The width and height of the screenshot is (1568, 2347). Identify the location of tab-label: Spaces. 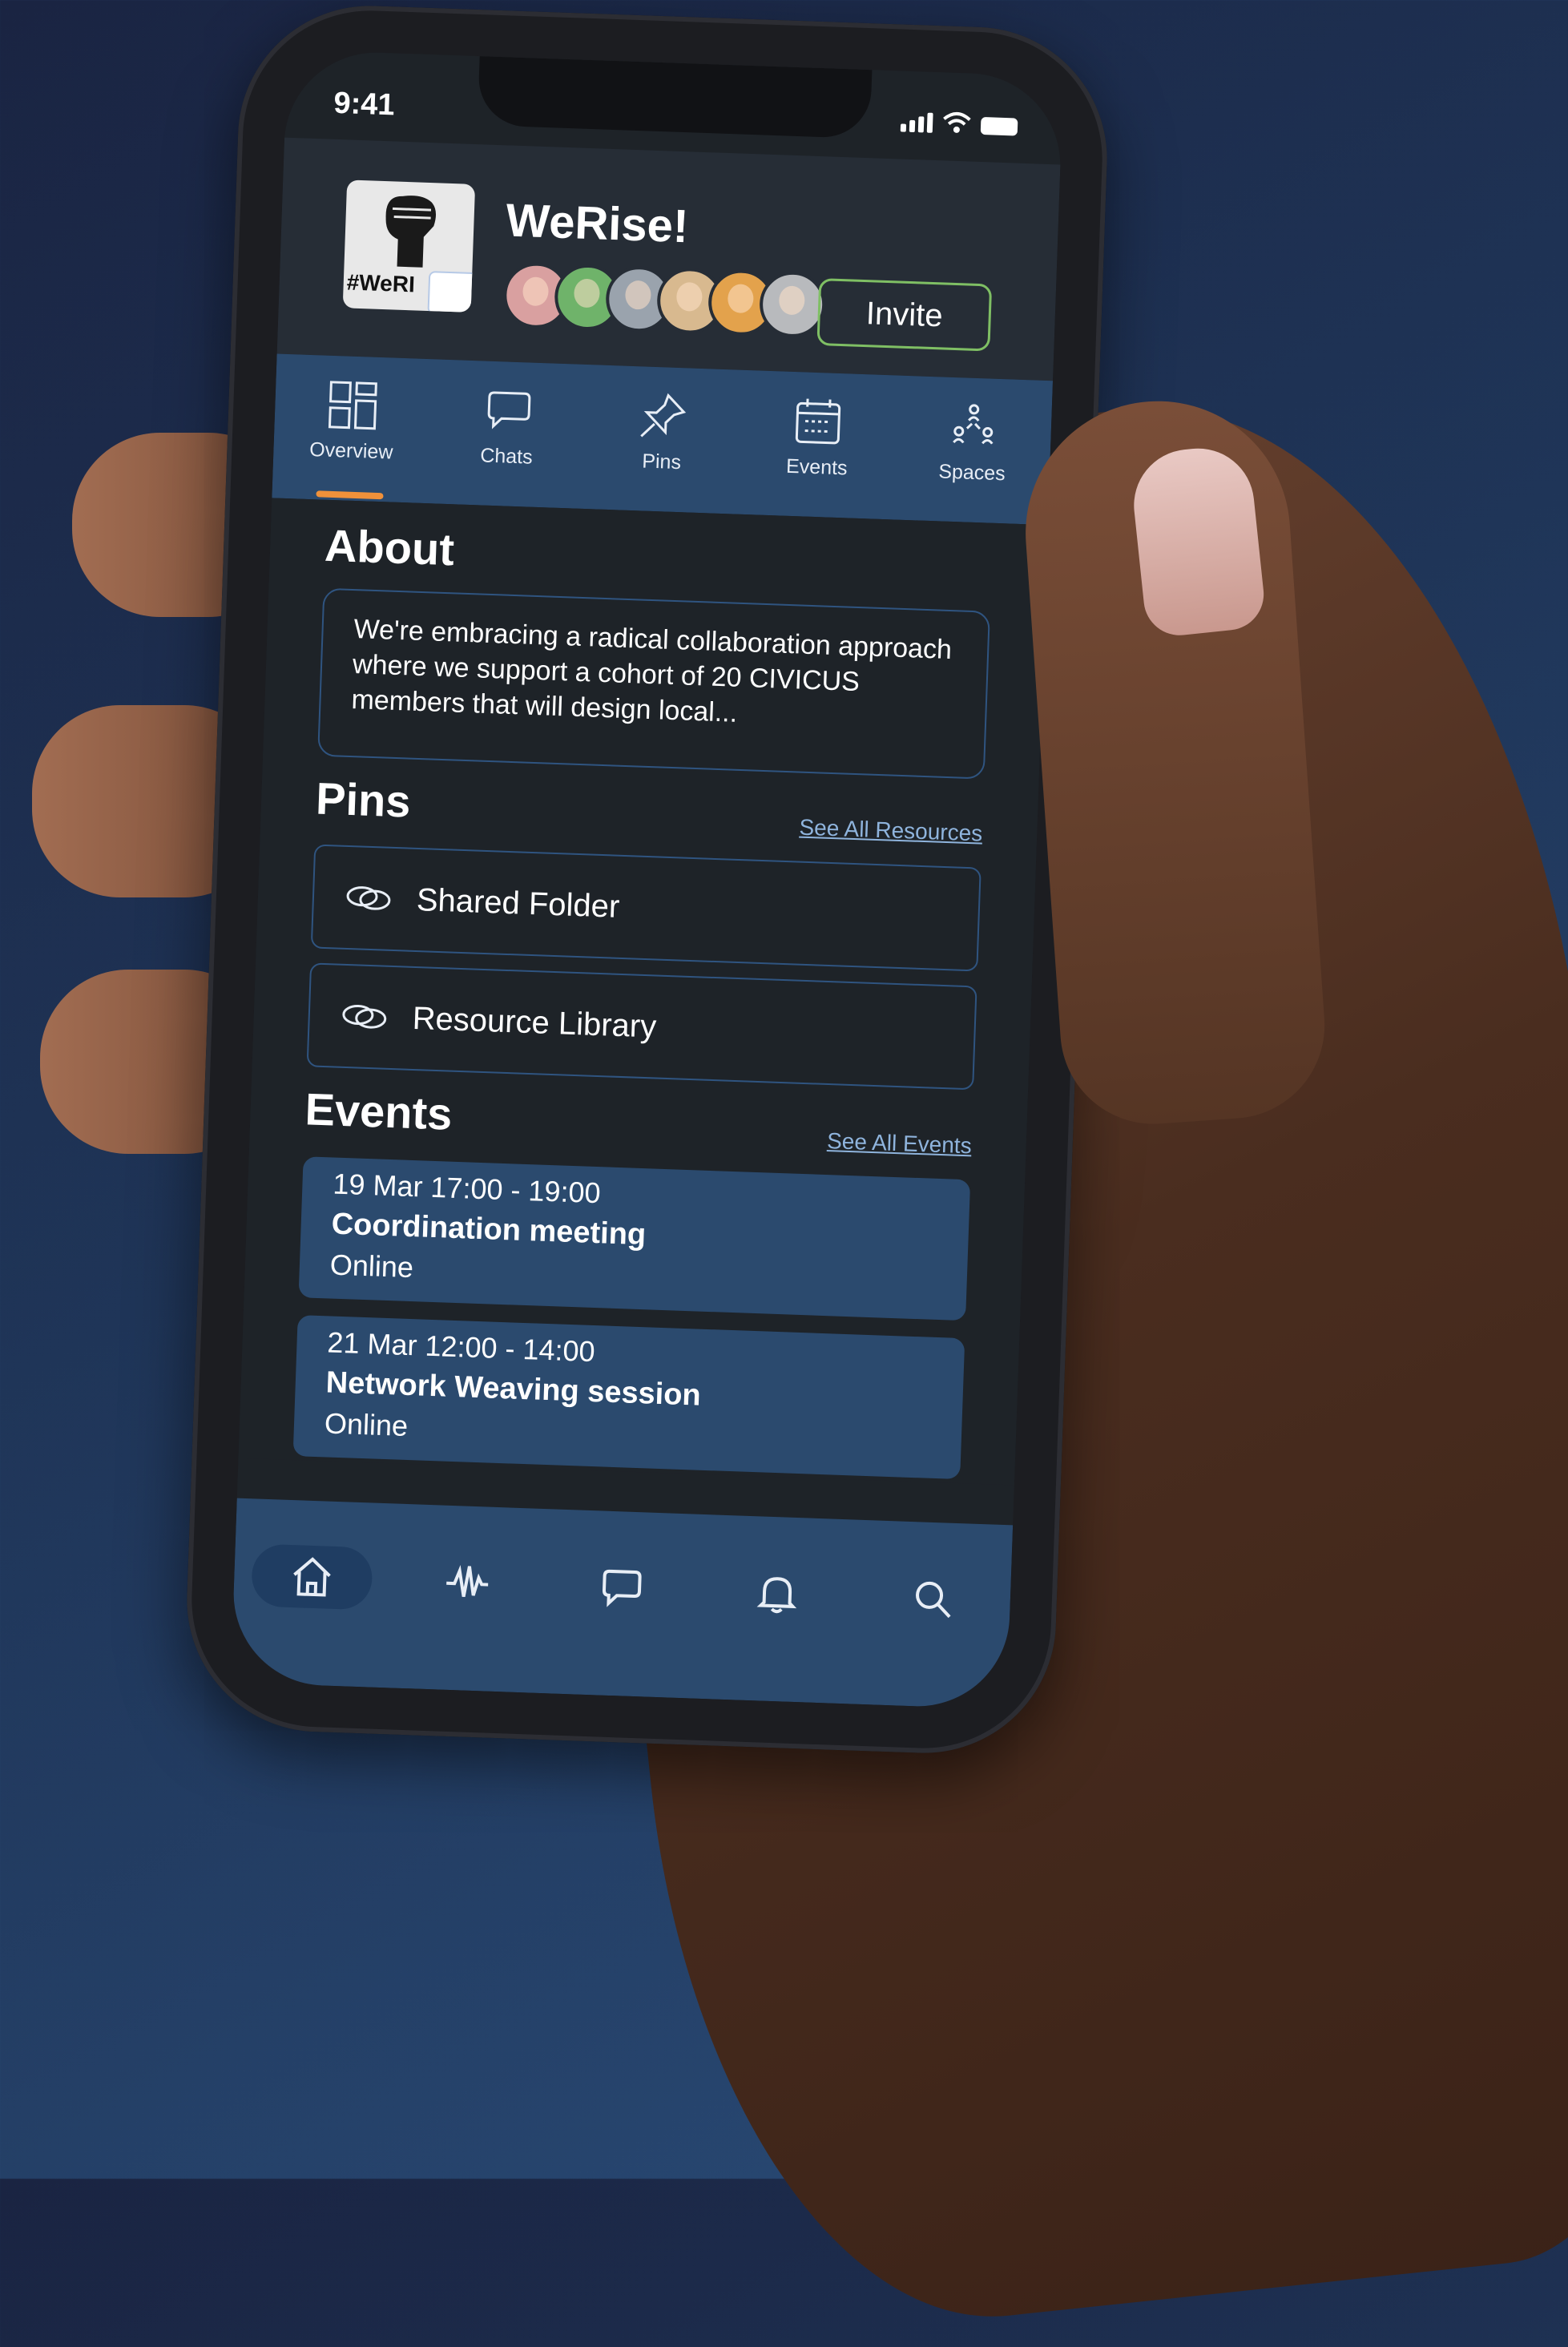
(971, 473).